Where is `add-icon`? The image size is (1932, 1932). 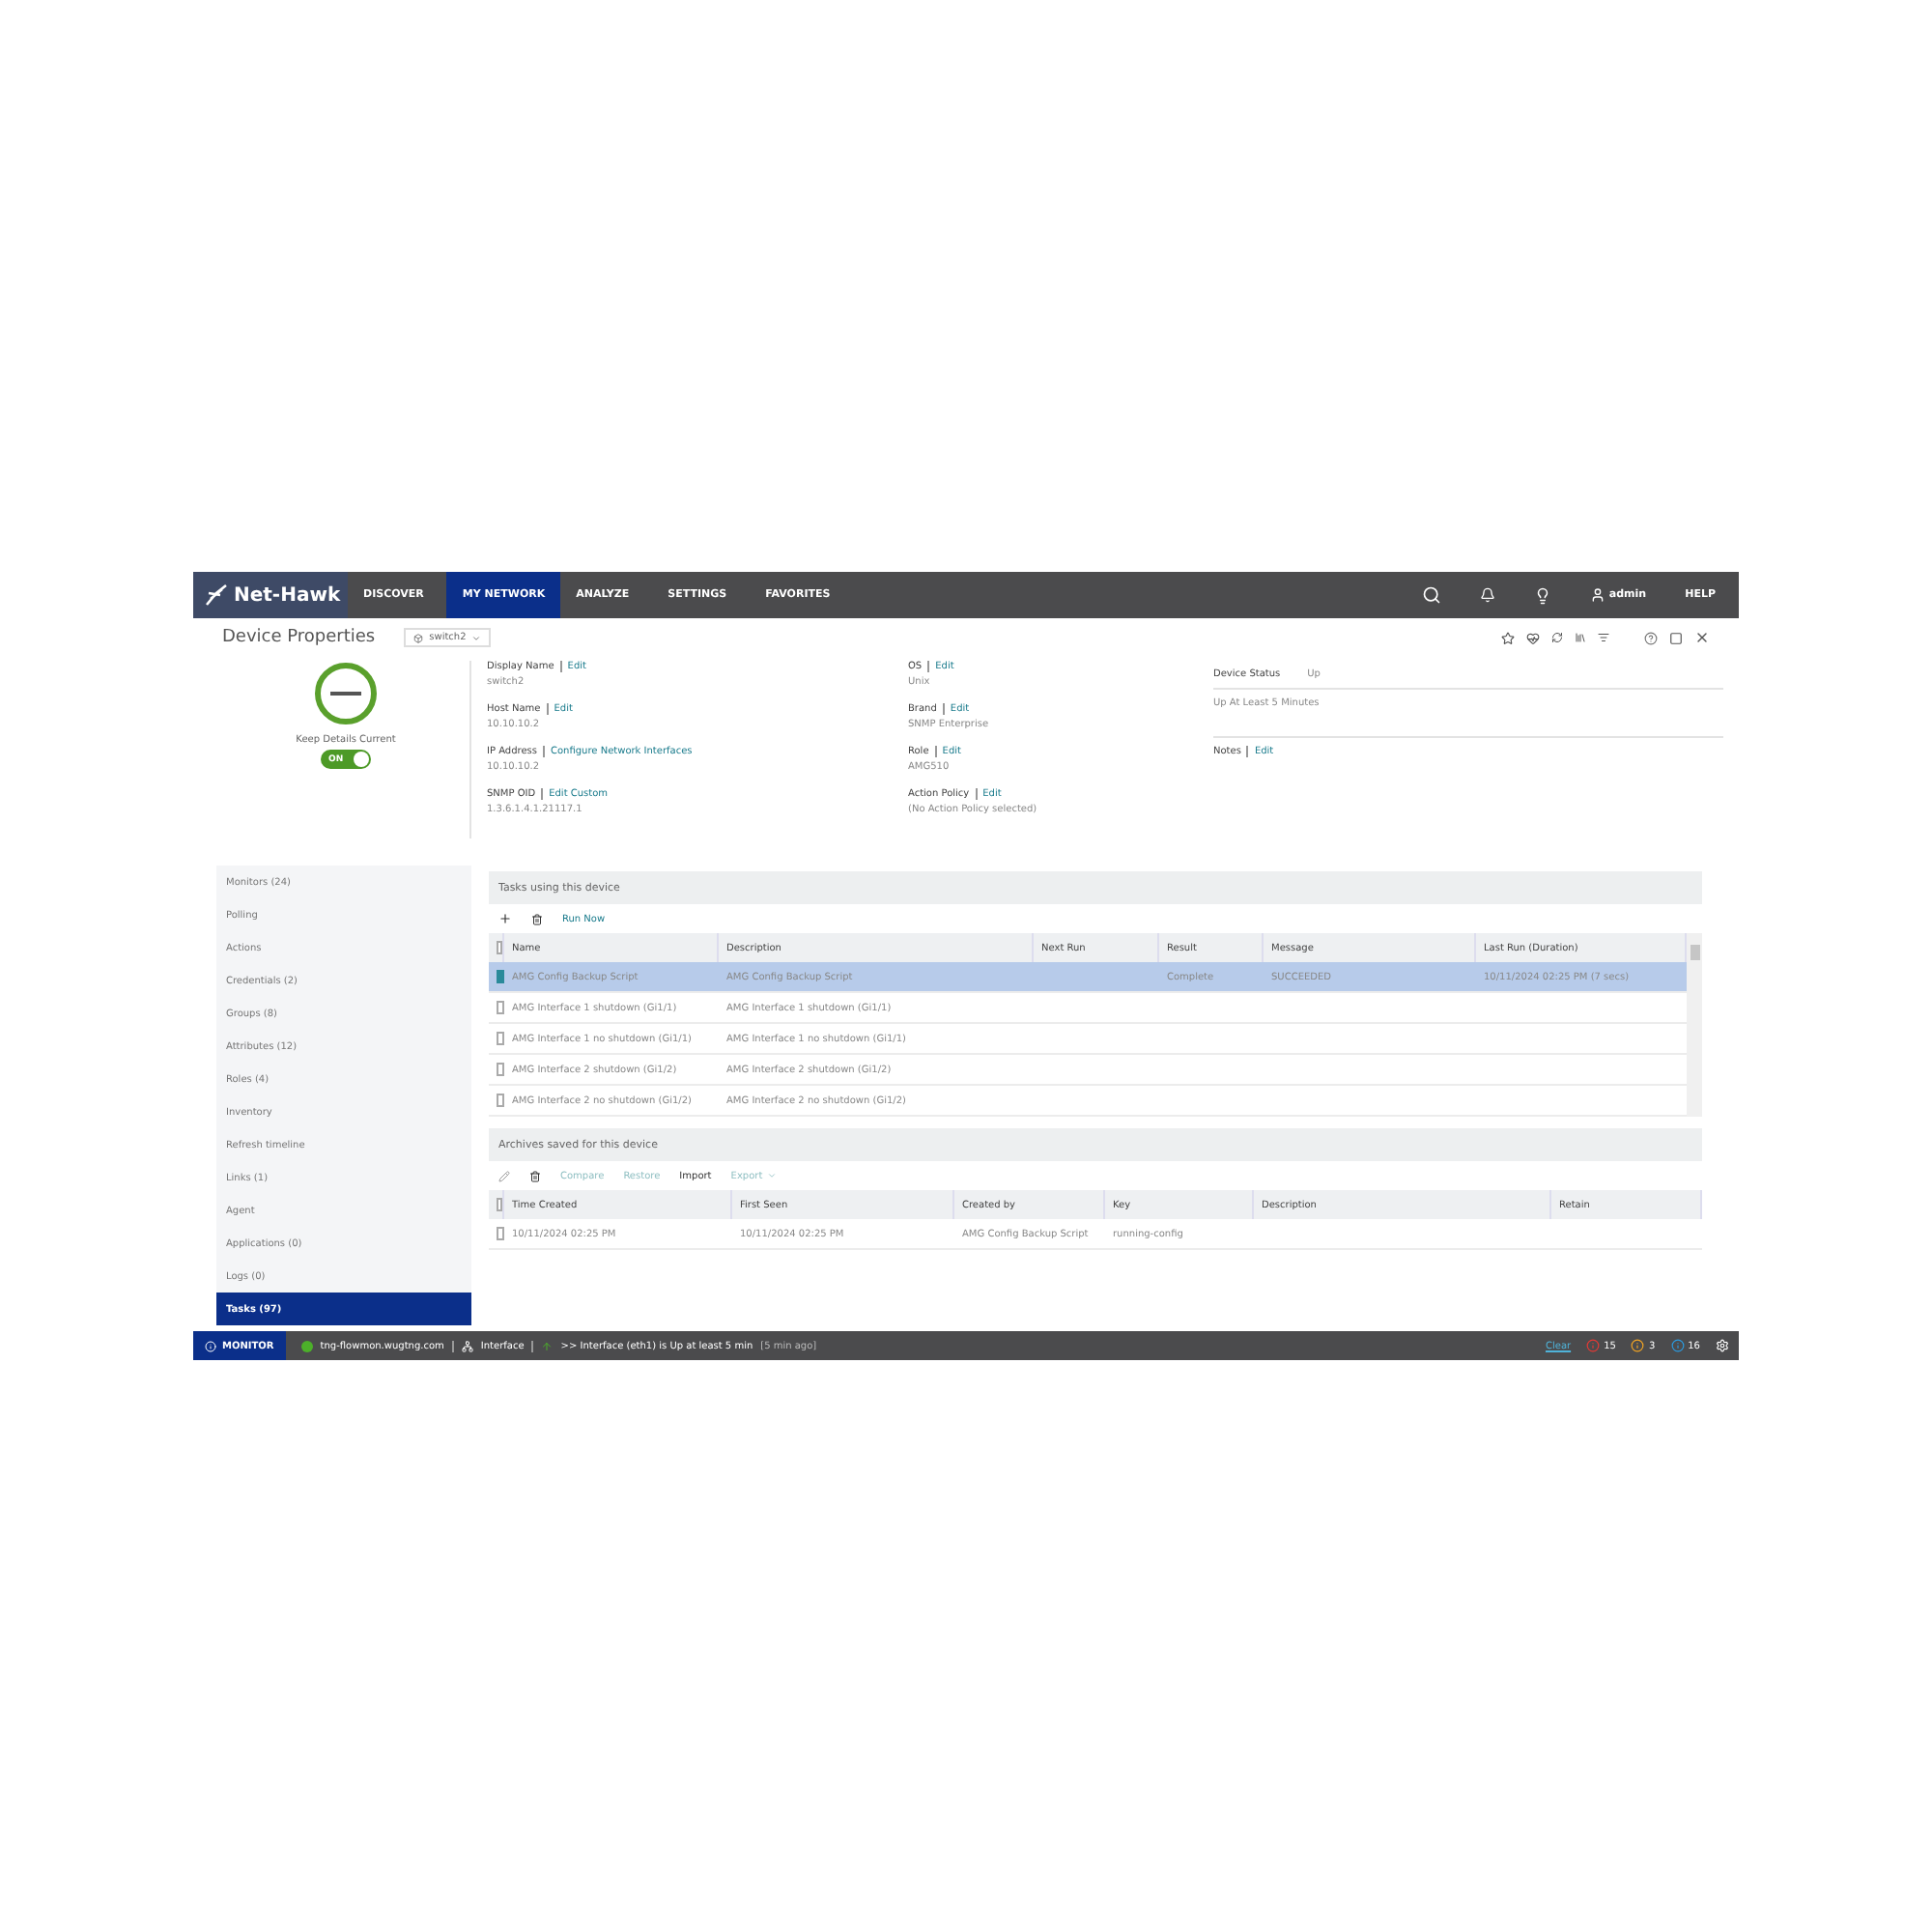
add-icon is located at coordinates (505, 918).